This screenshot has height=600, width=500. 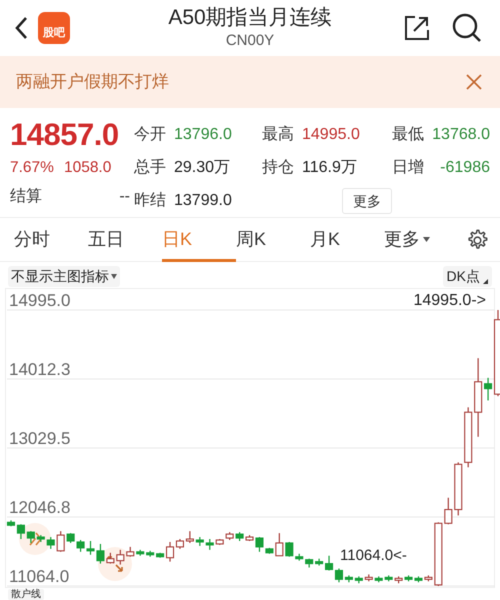 I want to click on stat-label: 昨结, so click(x=150, y=200).